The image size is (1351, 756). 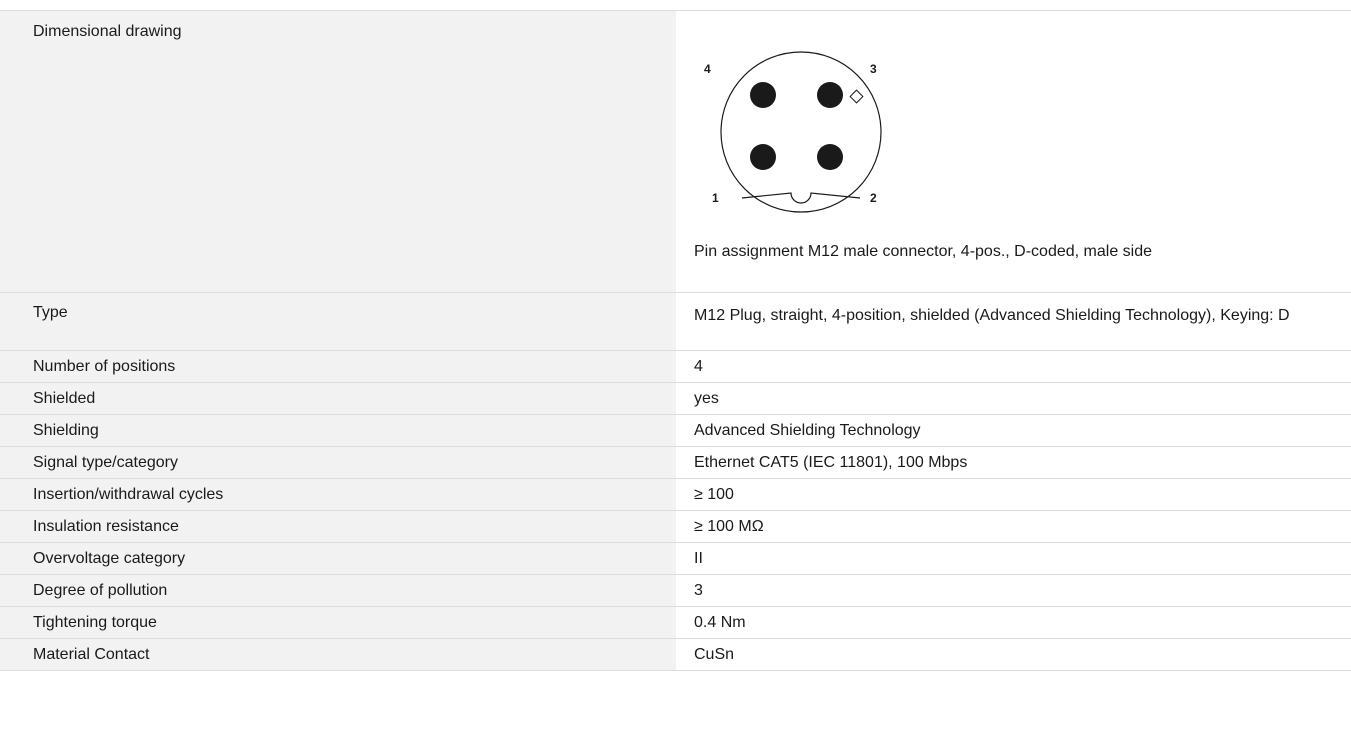 I want to click on row-value: 0.4 Nm, so click(x=1013, y=622).